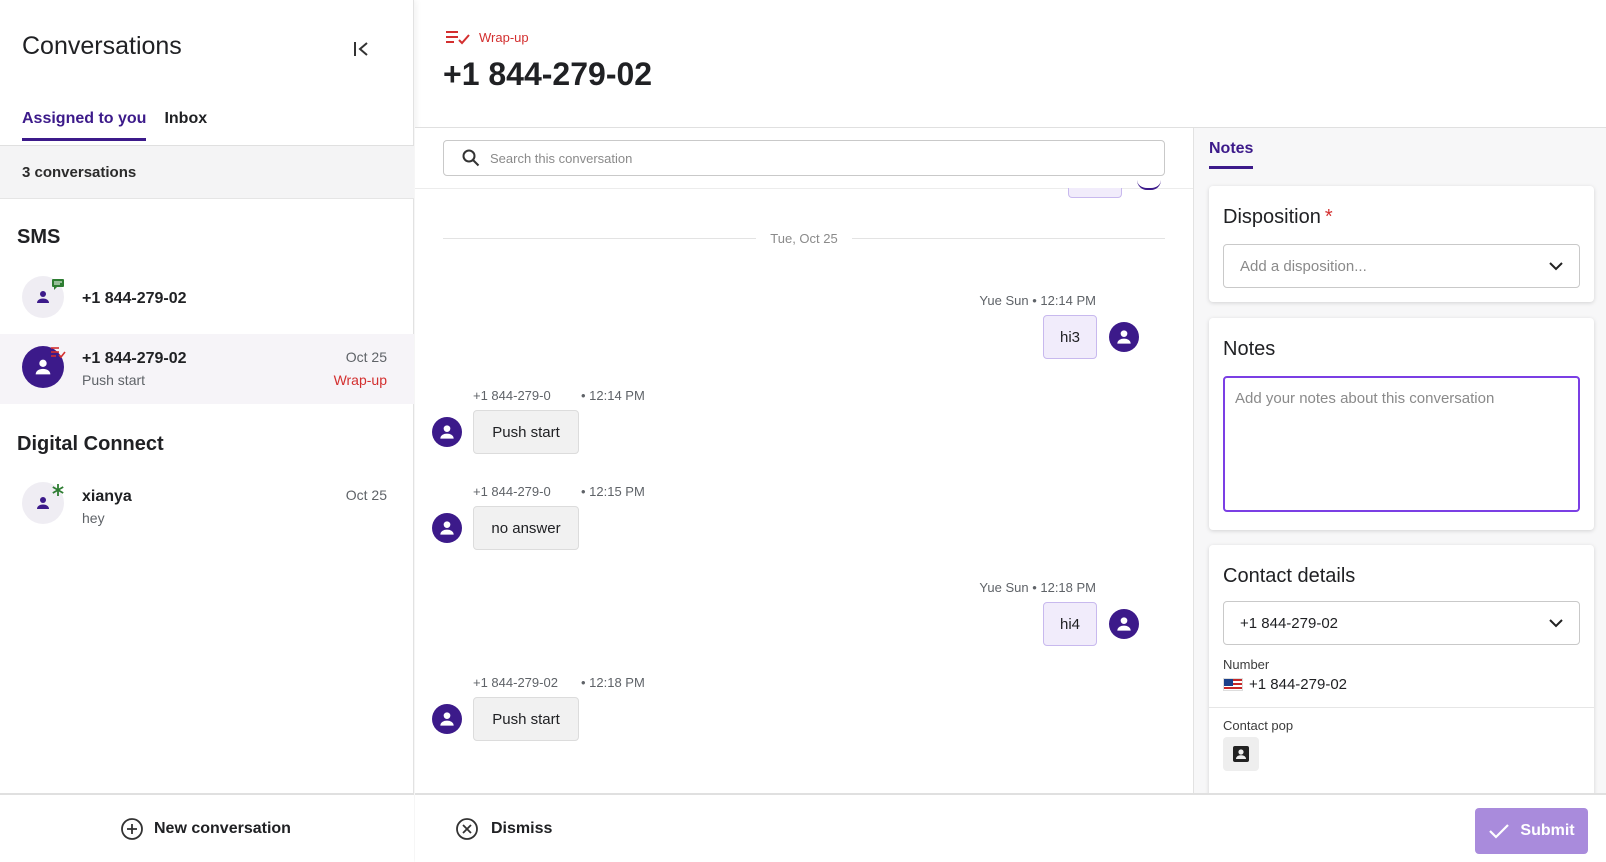 This screenshot has width=1606, height=862. What do you see at coordinates (1249, 349) in the screenshot?
I see `notes-title: Notes` at bounding box center [1249, 349].